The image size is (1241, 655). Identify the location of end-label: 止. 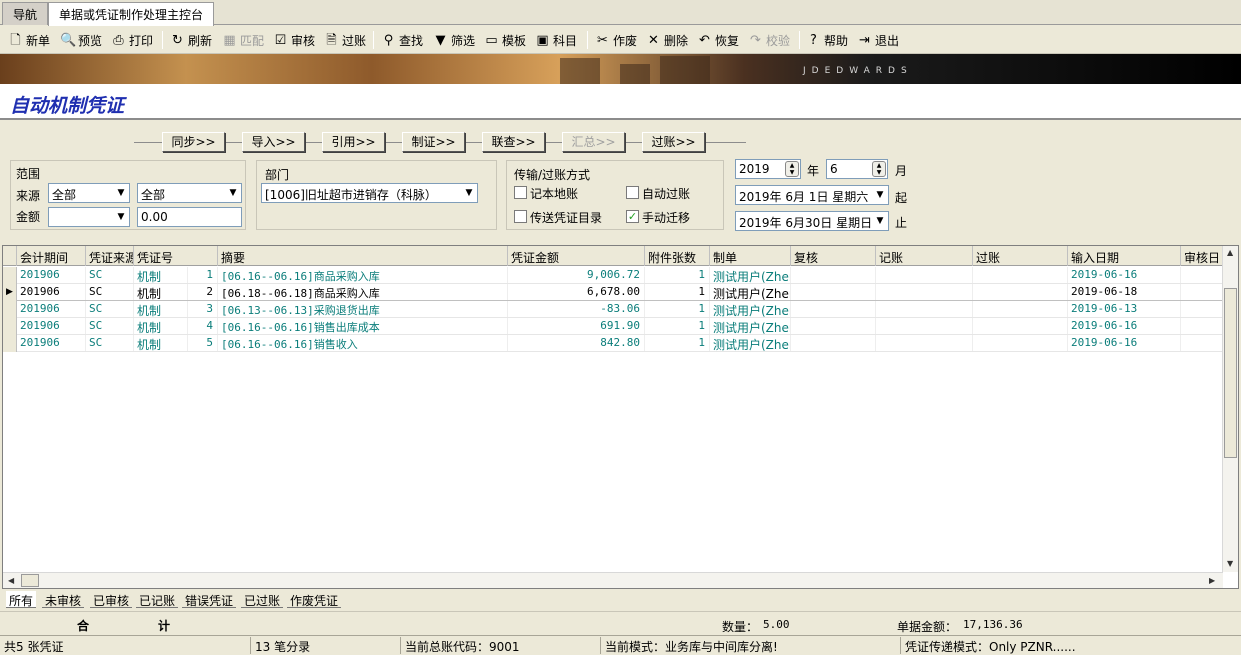
(901, 223).